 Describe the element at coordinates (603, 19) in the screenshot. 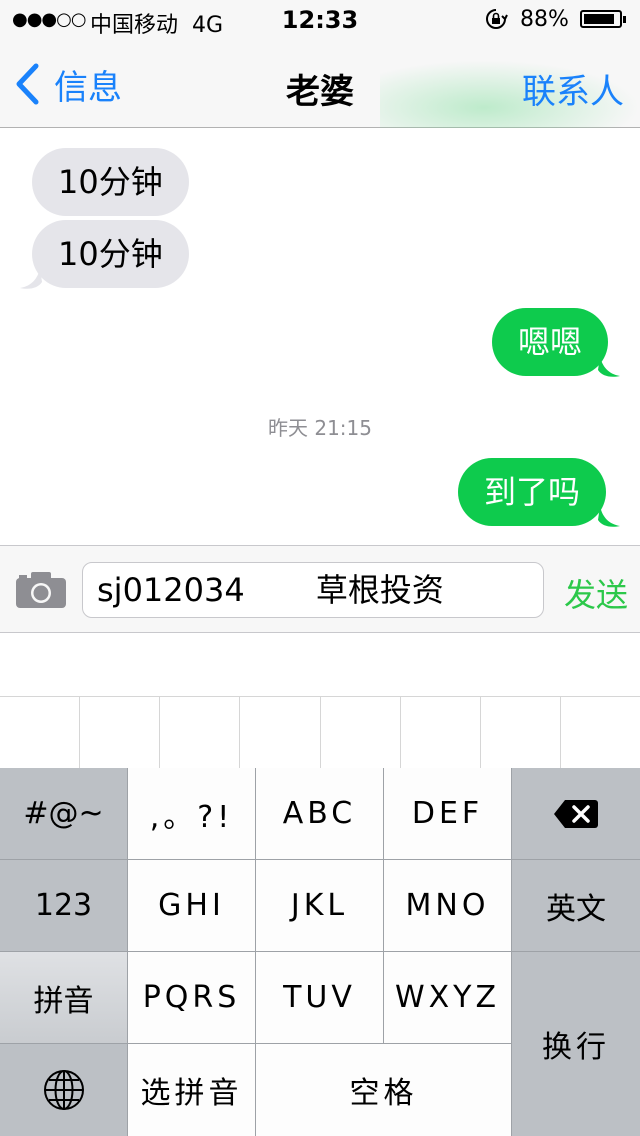

I see `battery-icon` at that location.